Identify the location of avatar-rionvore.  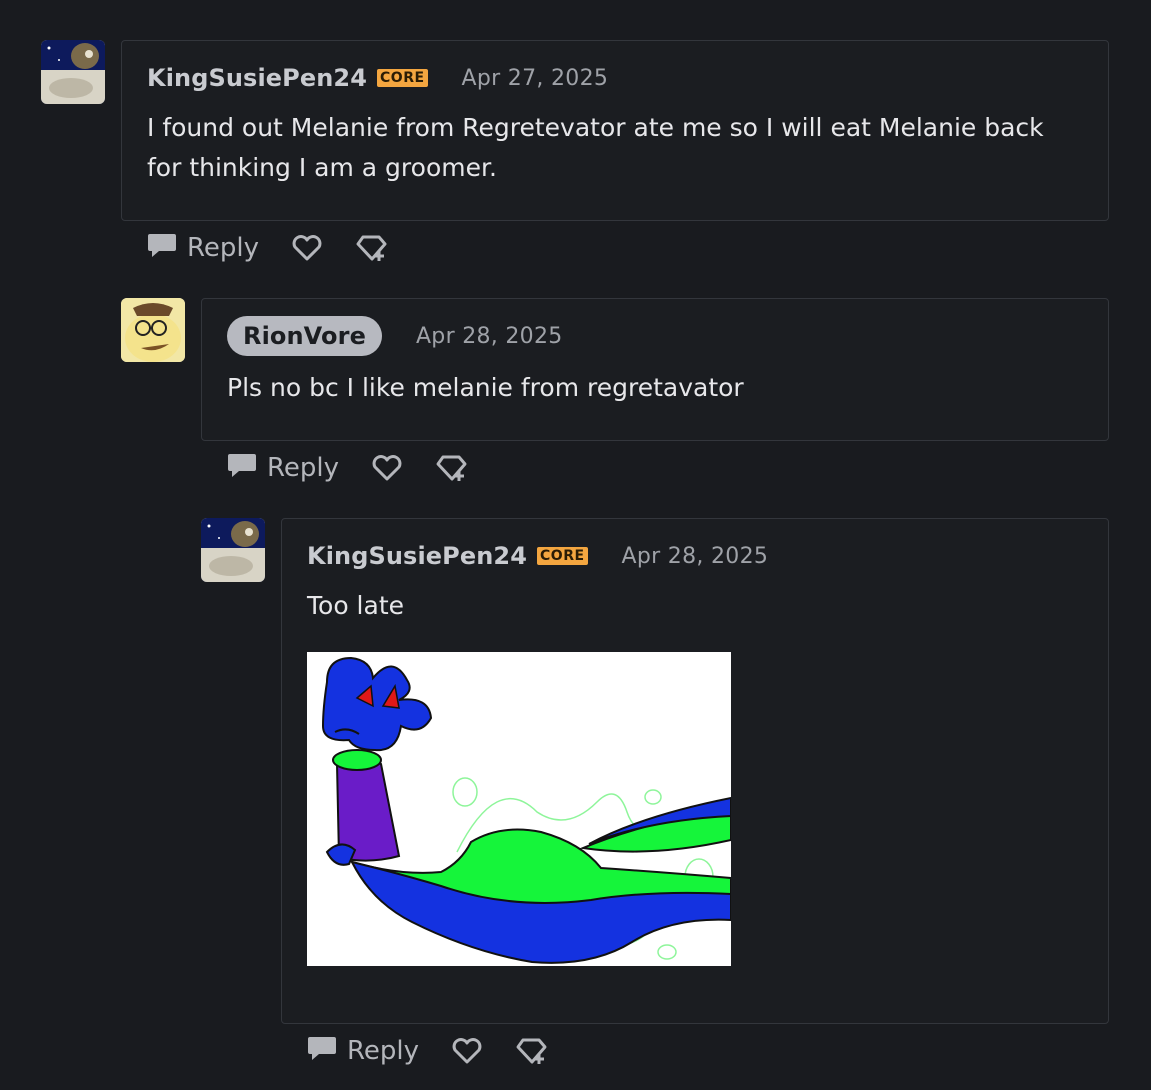
(153, 330).